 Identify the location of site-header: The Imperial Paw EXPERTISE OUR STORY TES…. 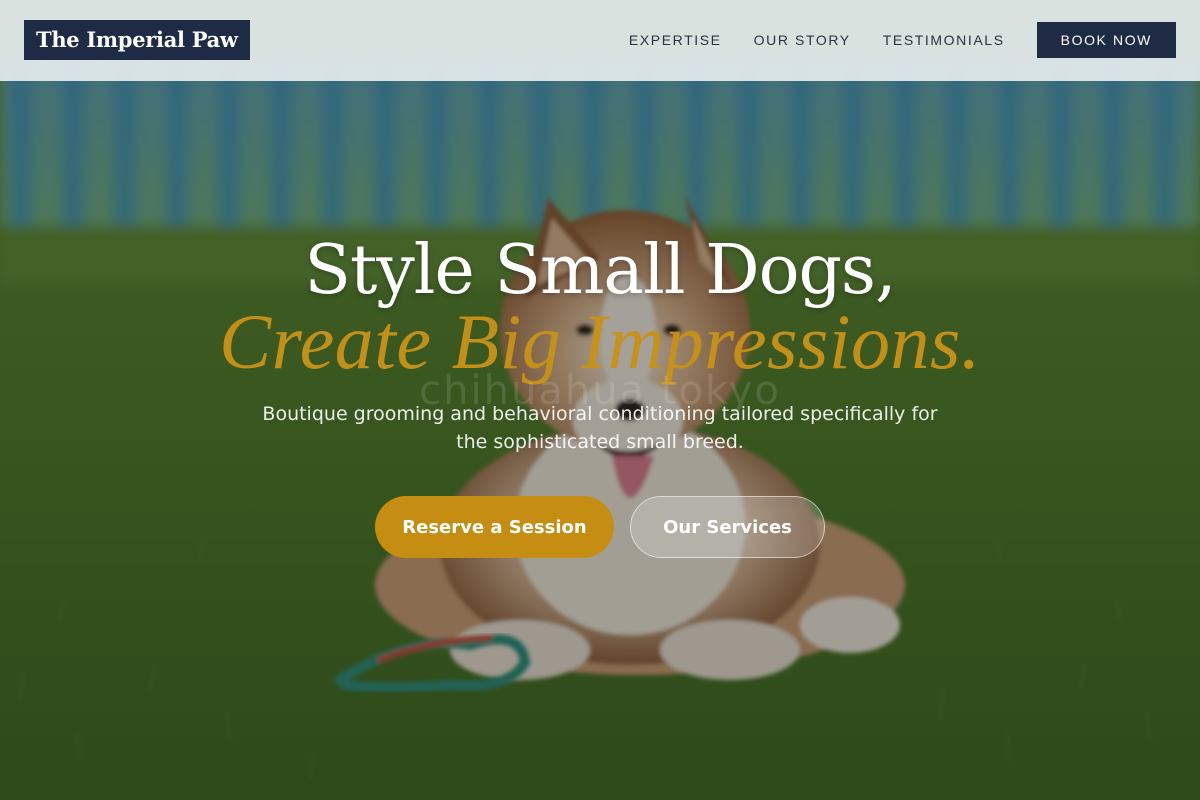
(600, 40).